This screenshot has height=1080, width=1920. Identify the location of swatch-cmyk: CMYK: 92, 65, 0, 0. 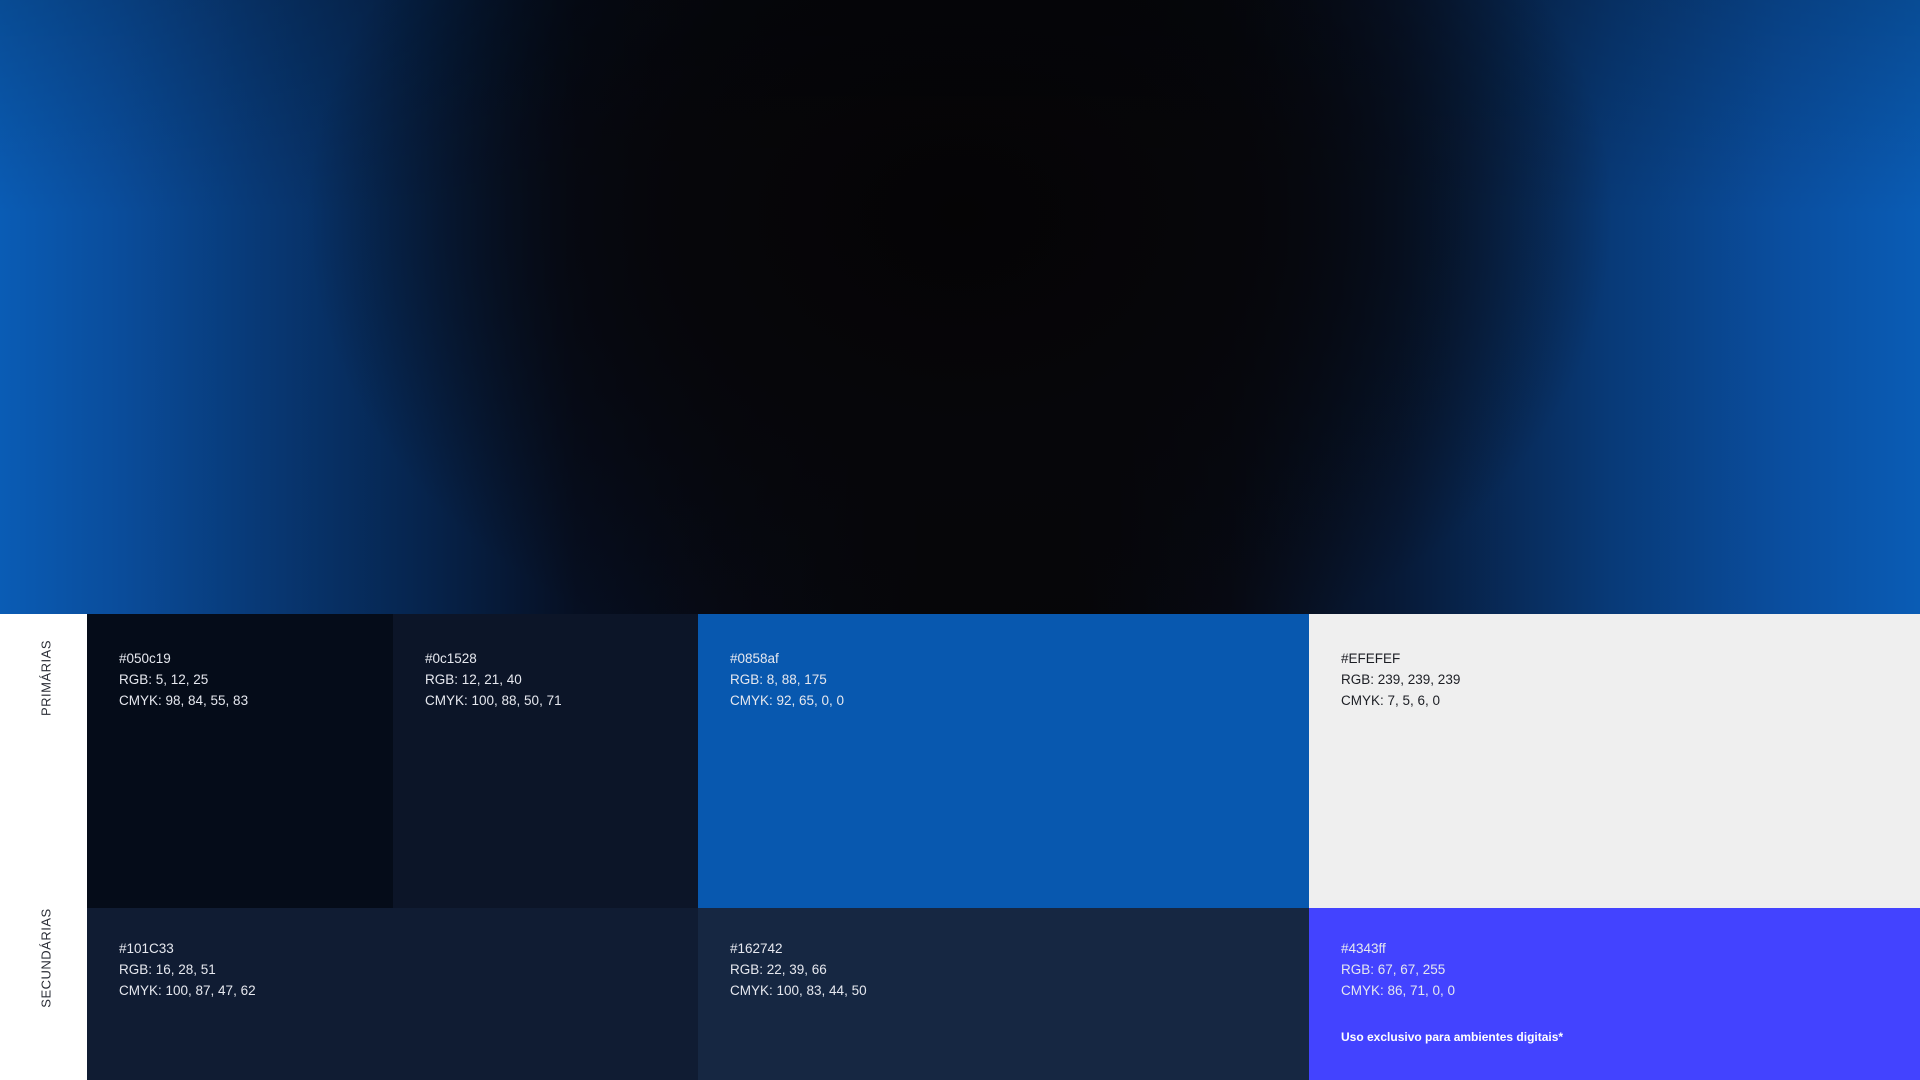
(787, 700).